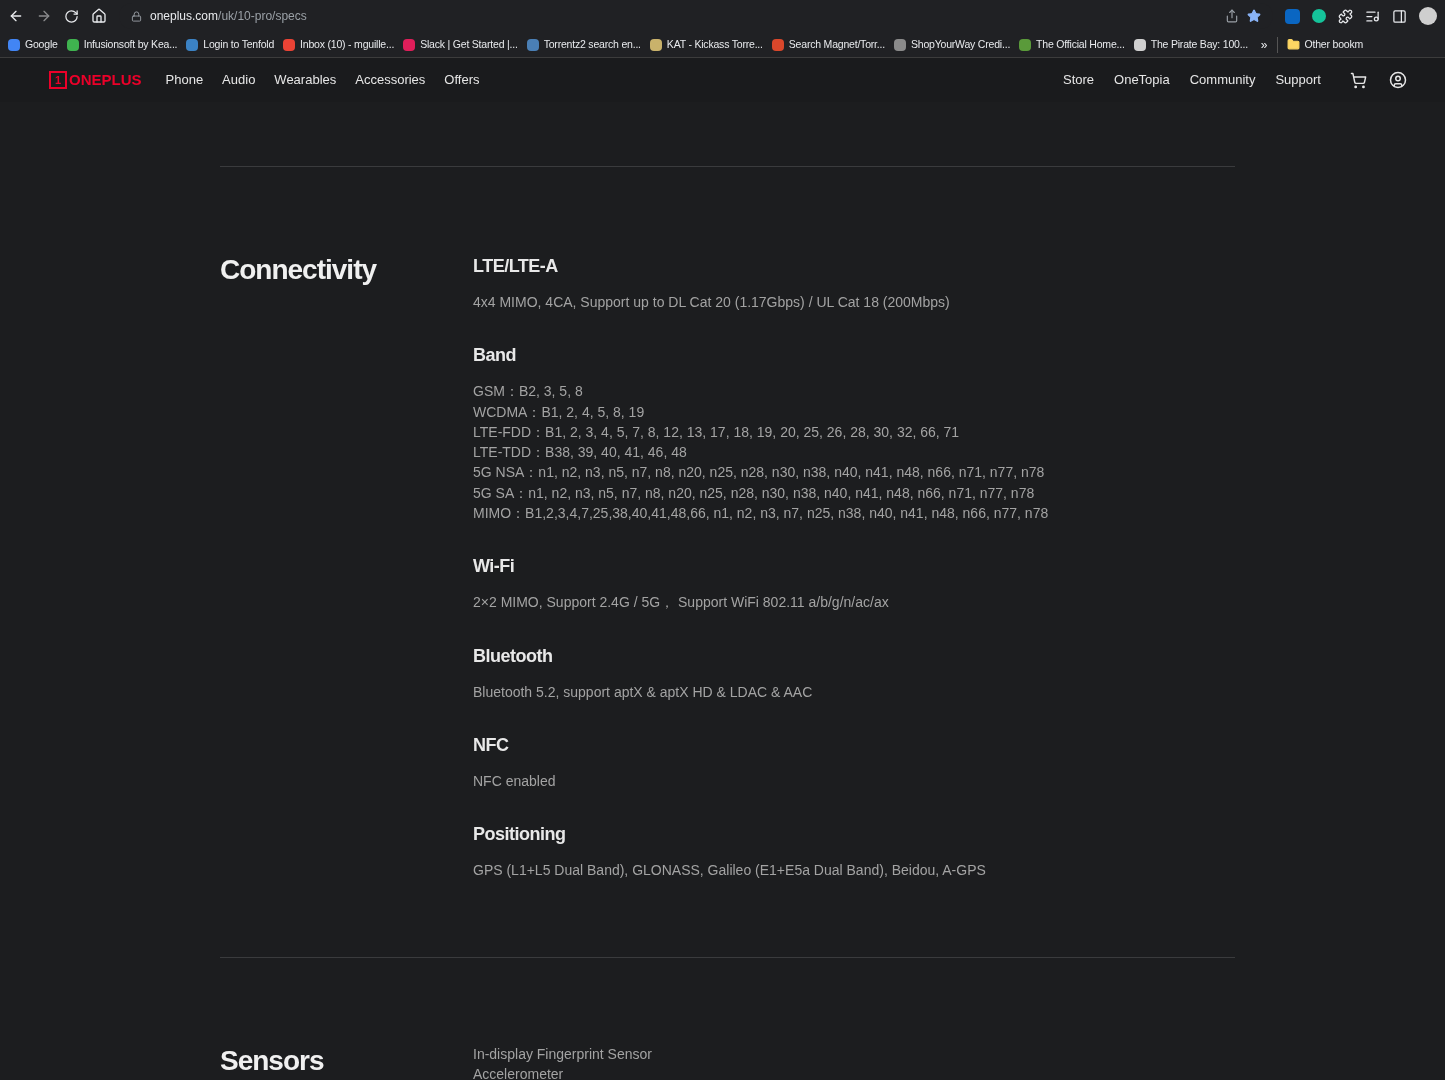 This screenshot has height=1080, width=1445. Describe the element at coordinates (643, 692) in the screenshot. I see `spec-text: Bluetooth 5.2, support aptX & aptX HD & LDAC & AAC` at that location.